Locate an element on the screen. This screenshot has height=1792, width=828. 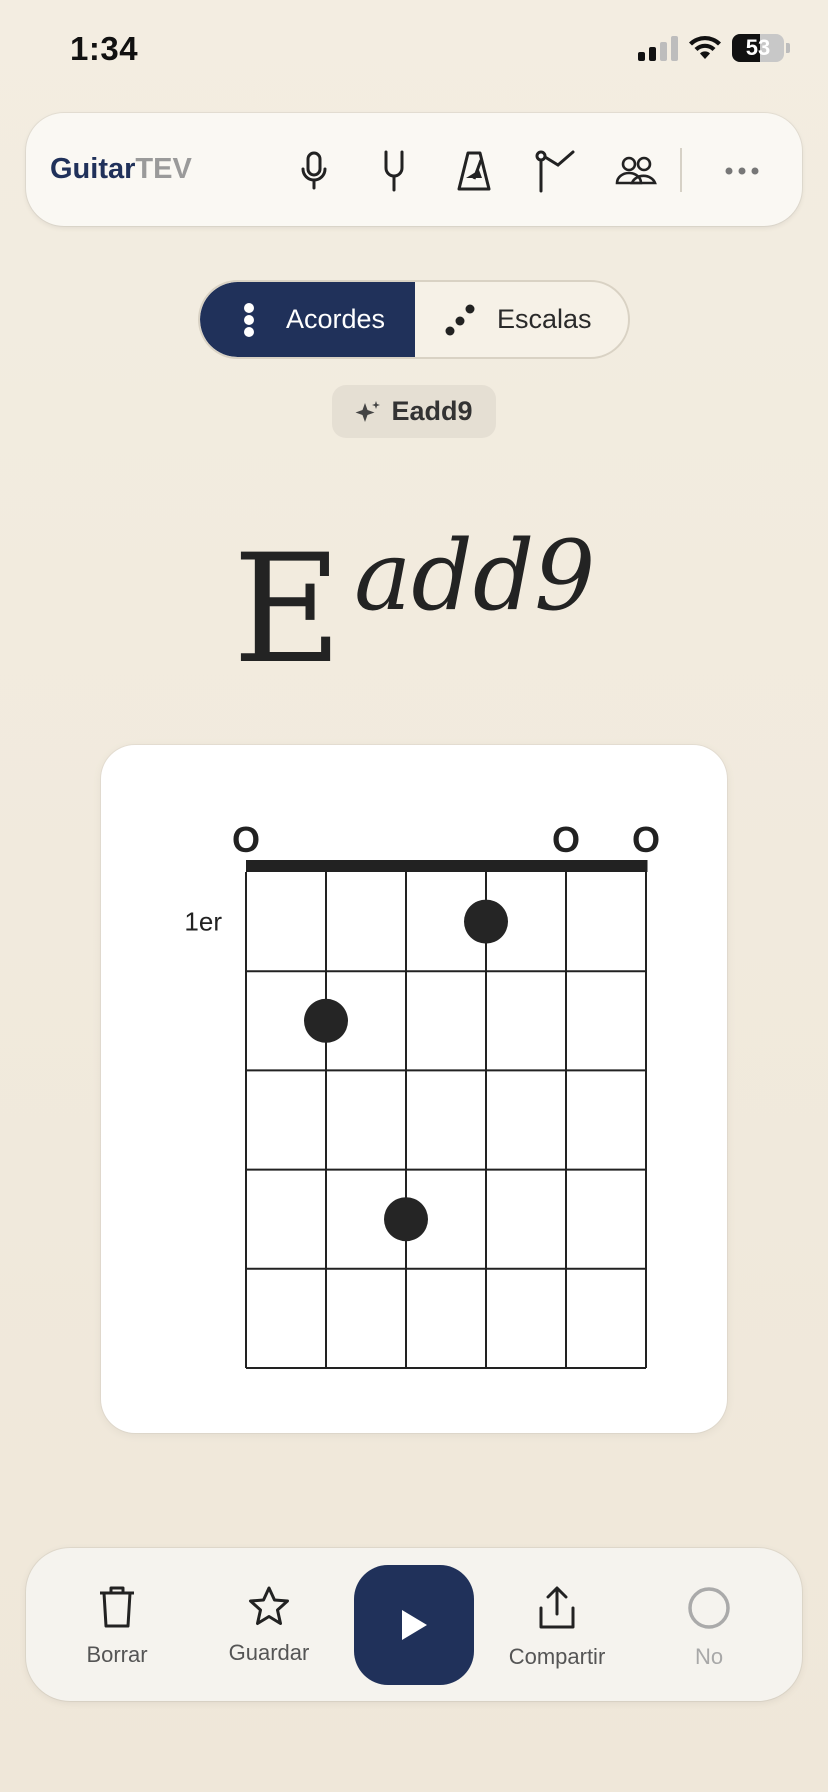
signal-icon is located at coordinates (658, 48).